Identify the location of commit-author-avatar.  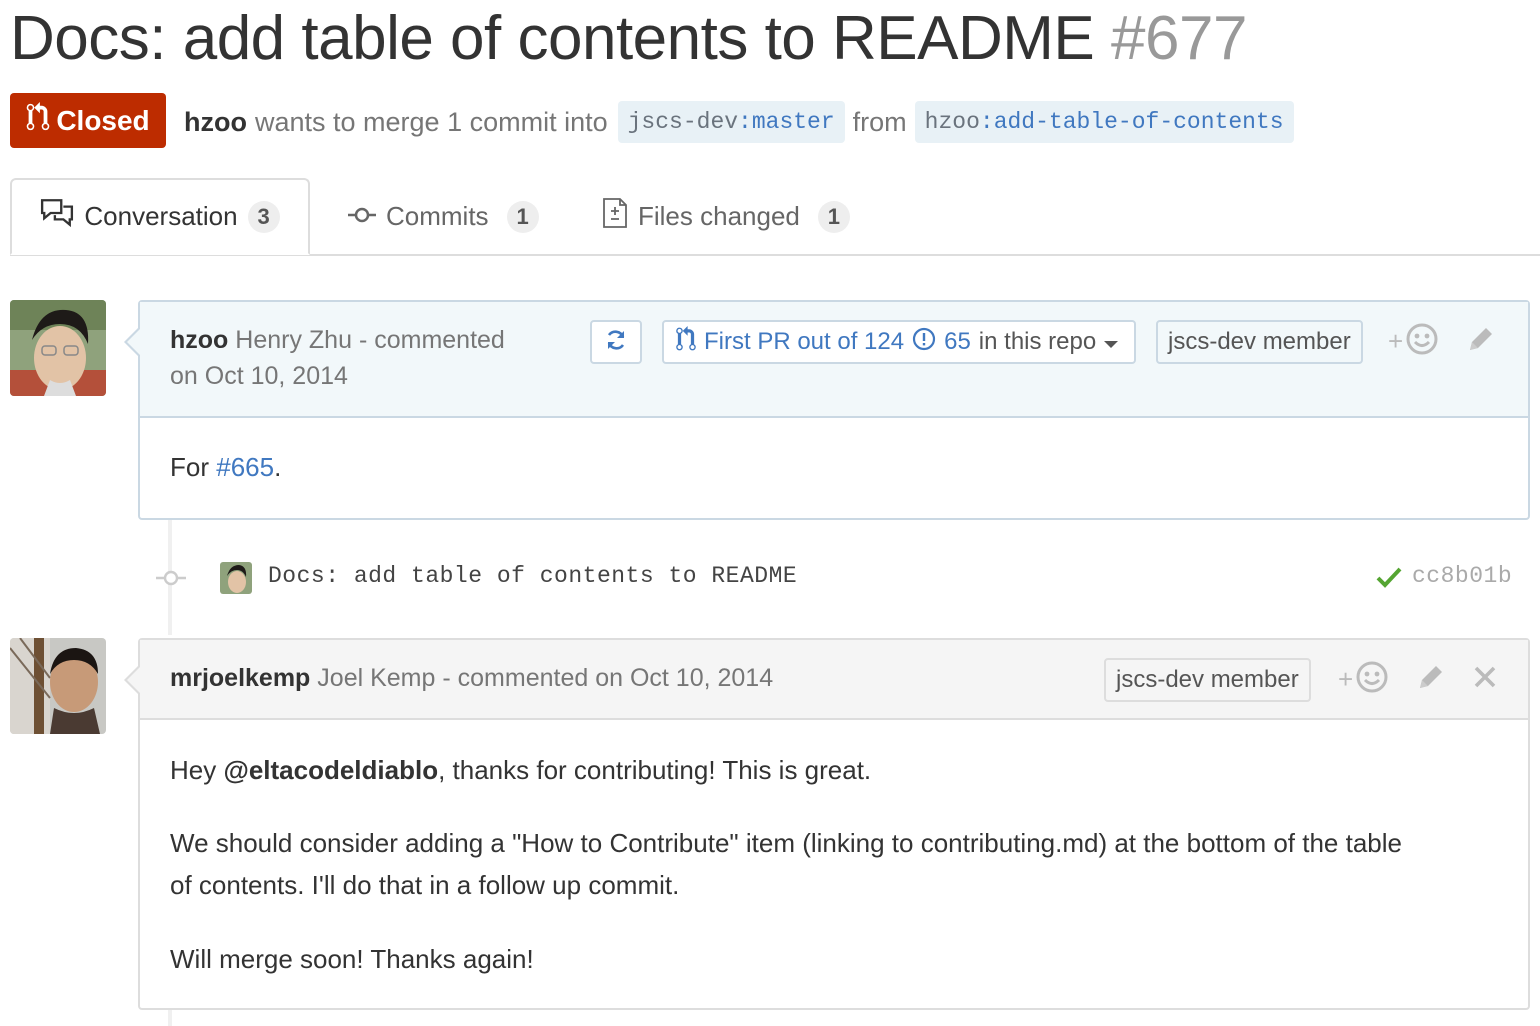
(236, 578).